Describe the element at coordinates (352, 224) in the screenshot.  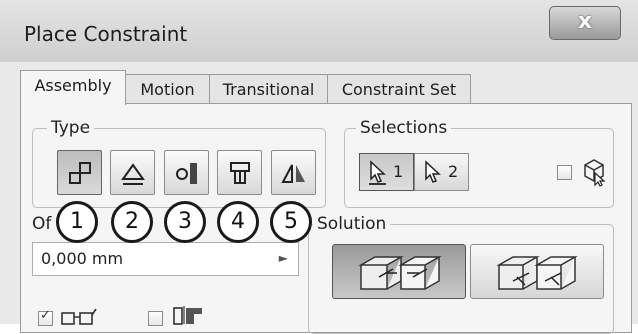
I see `solution-group-label: Solution` at that location.